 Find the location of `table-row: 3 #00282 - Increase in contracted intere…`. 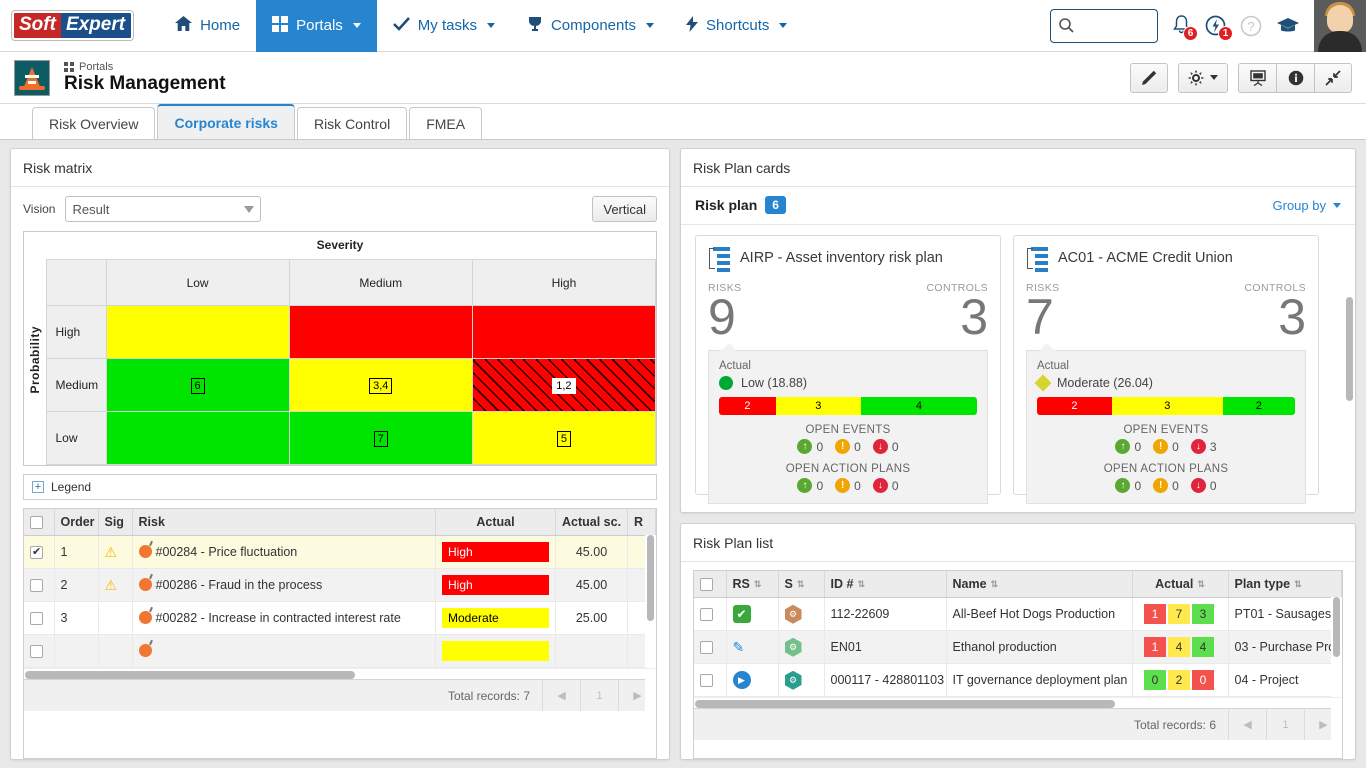

table-row: 3 #00282 - Increase in contracted intere… is located at coordinates (340, 618).